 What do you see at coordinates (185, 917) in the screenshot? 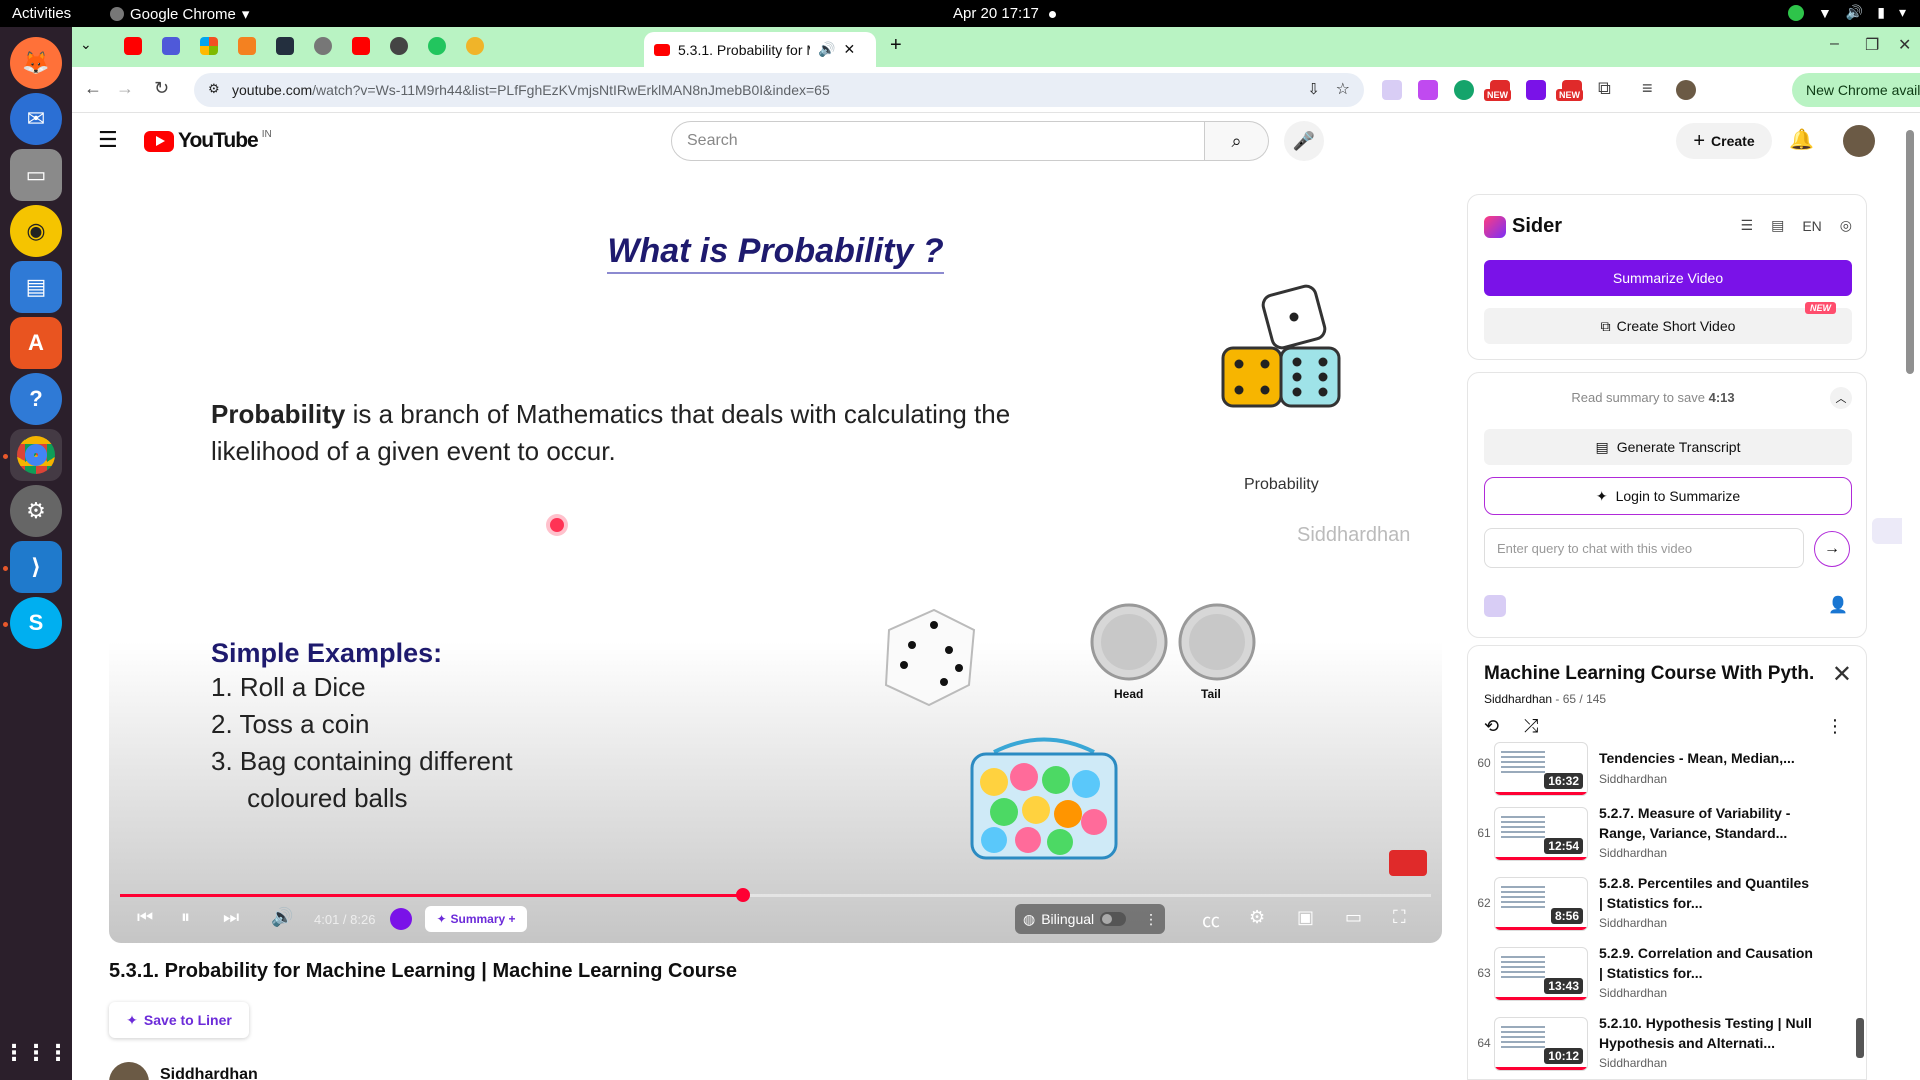
I see `pause-icon: ⏸` at bounding box center [185, 917].